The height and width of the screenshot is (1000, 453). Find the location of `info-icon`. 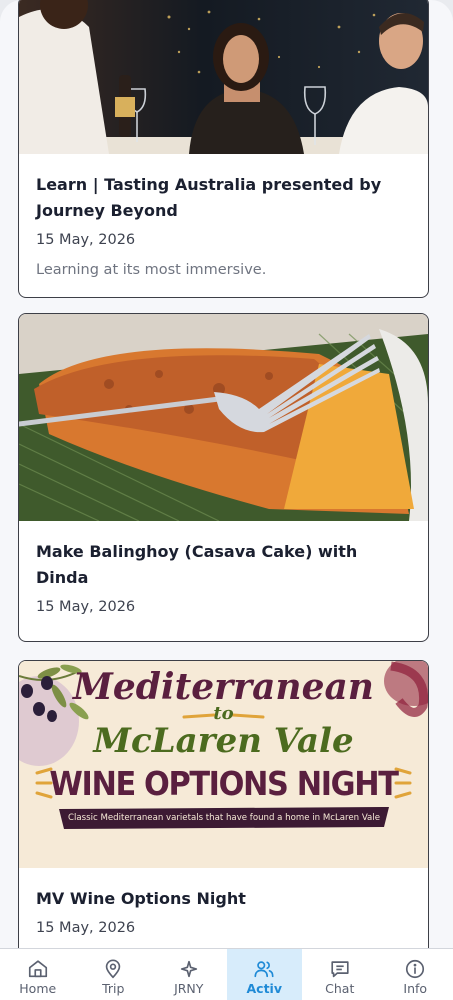

info-icon is located at coordinates (415, 969).